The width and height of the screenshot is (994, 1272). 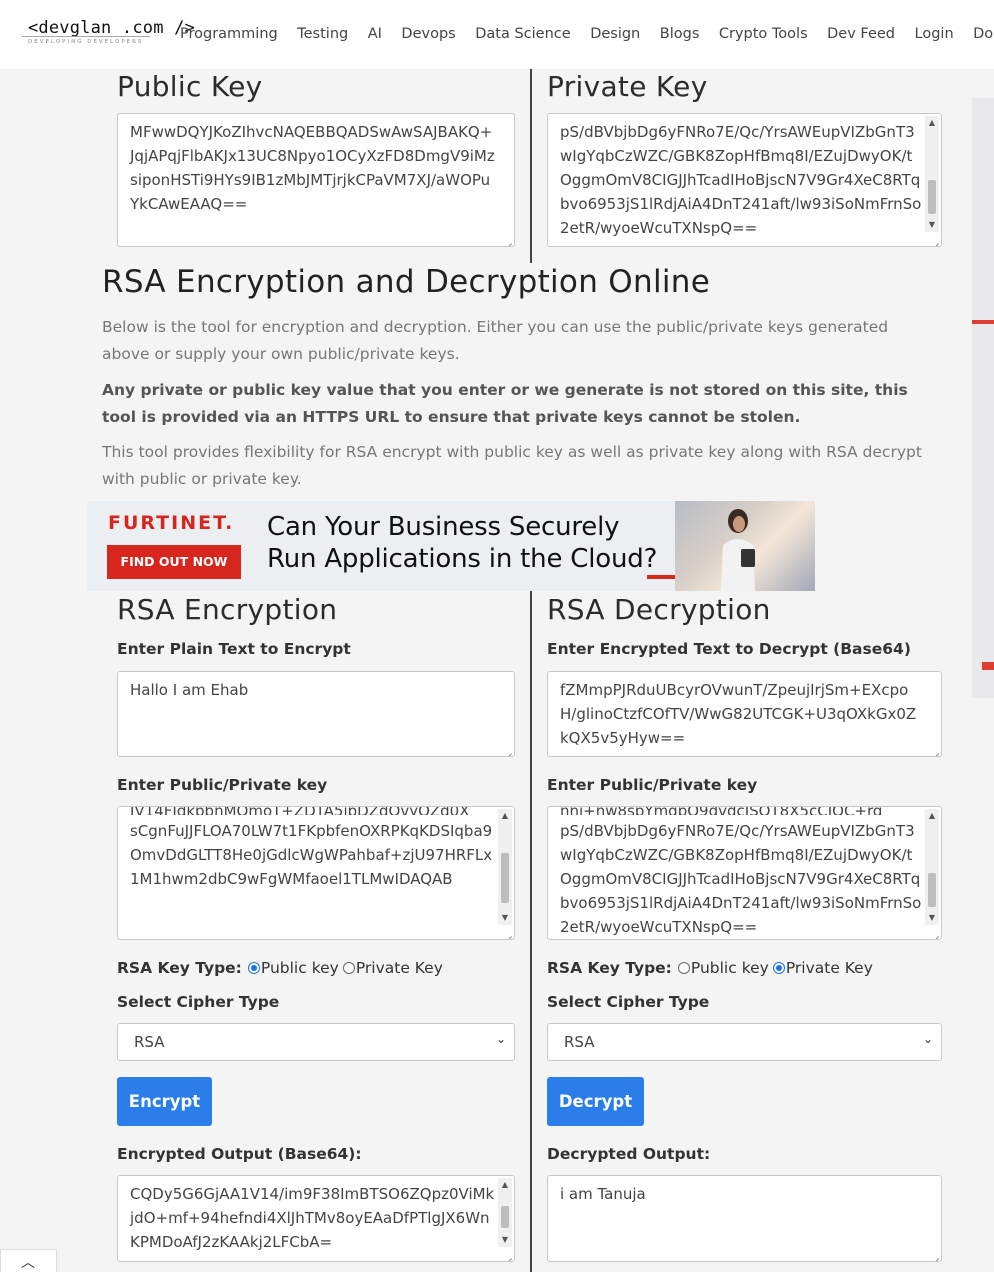 What do you see at coordinates (934, 34) in the screenshot?
I see `nav-login: Login` at bounding box center [934, 34].